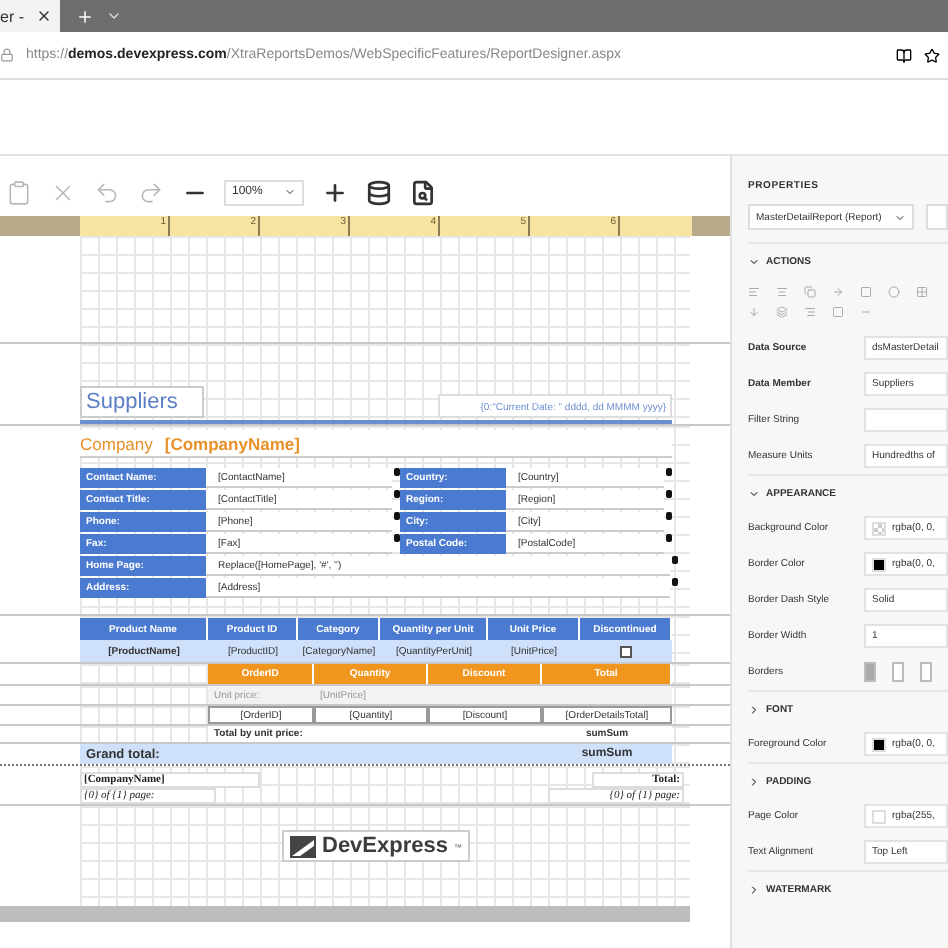 Image resolution: width=948 pixels, height=948 pixels. I want to click on database-icon, so click(378, 192).